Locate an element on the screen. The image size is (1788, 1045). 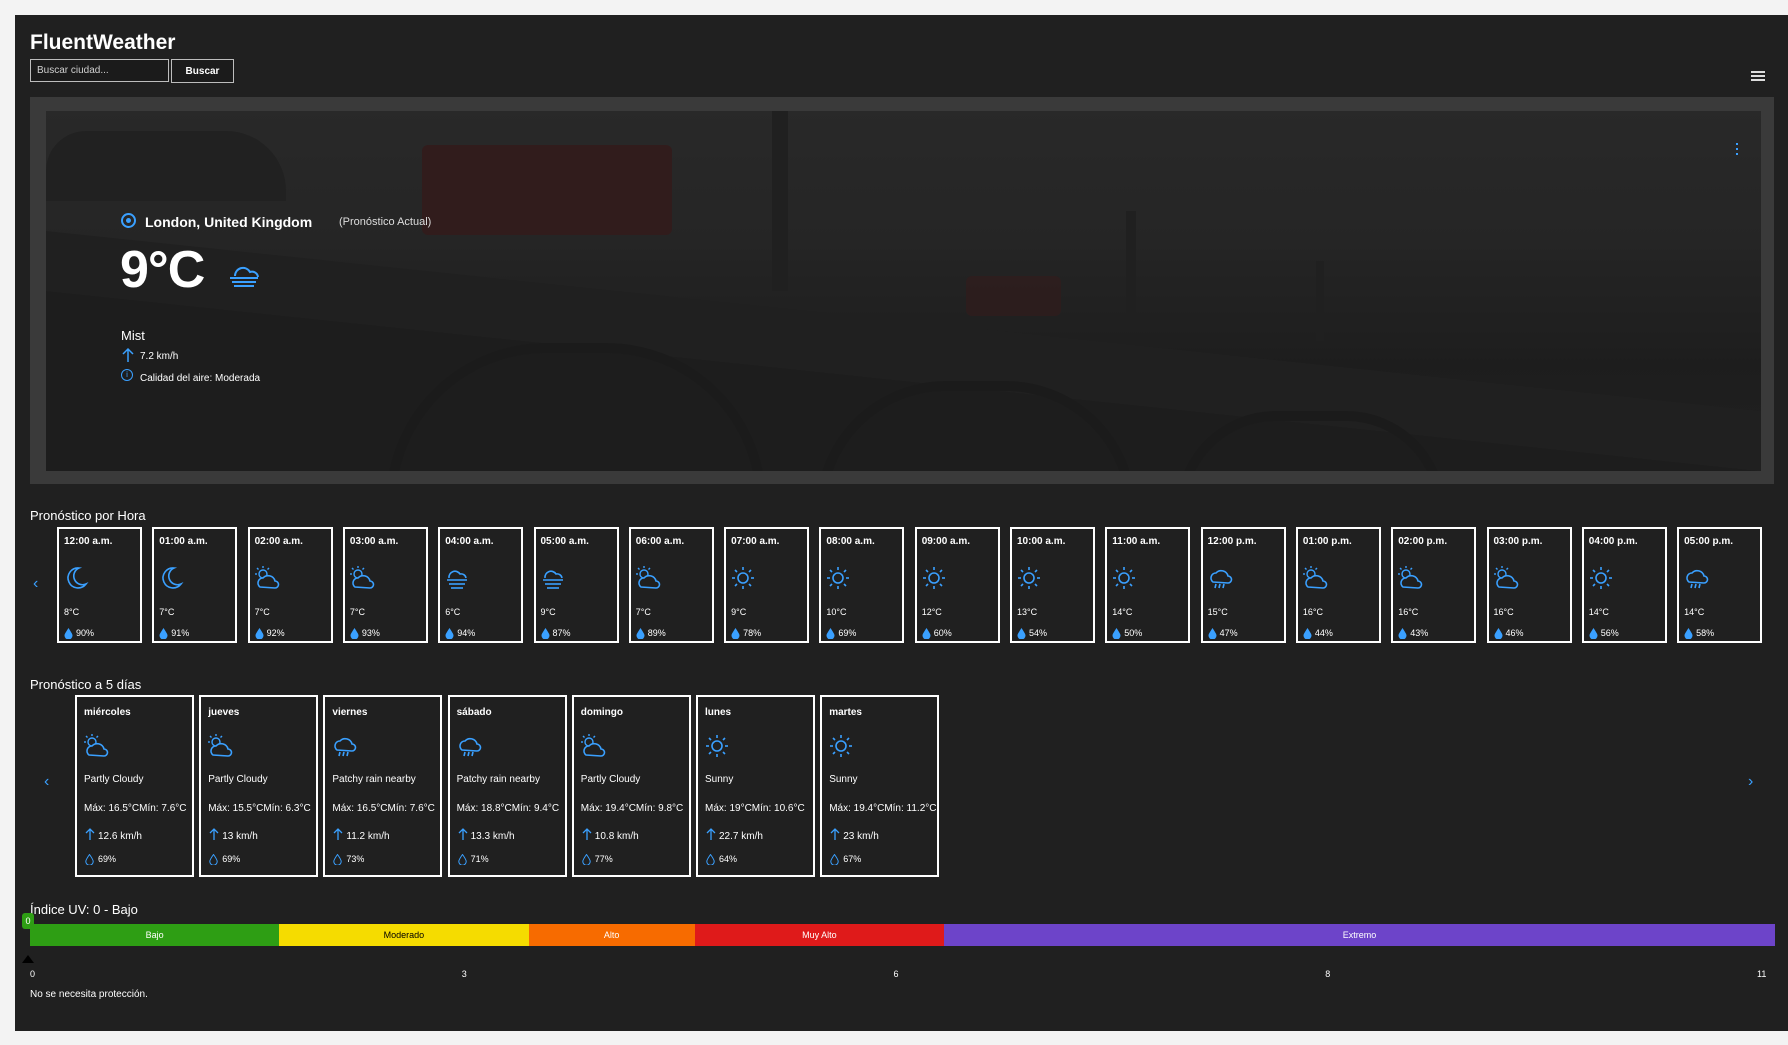
hourly-card: 03:00 a.m. 7°C 93% is located at coordinates (385, 585).